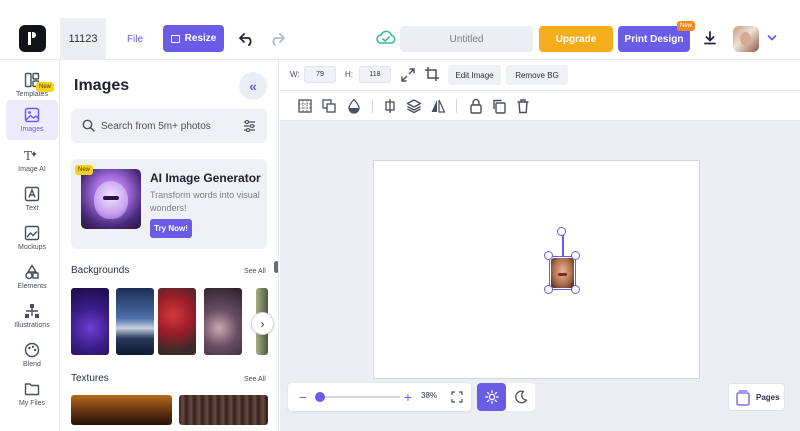 The width and height of the screenshot is (800, 431). What do you see at coordinates (320, 74) in the screenshot?
I see `width-input: 79` at bounding box center [320, 74].